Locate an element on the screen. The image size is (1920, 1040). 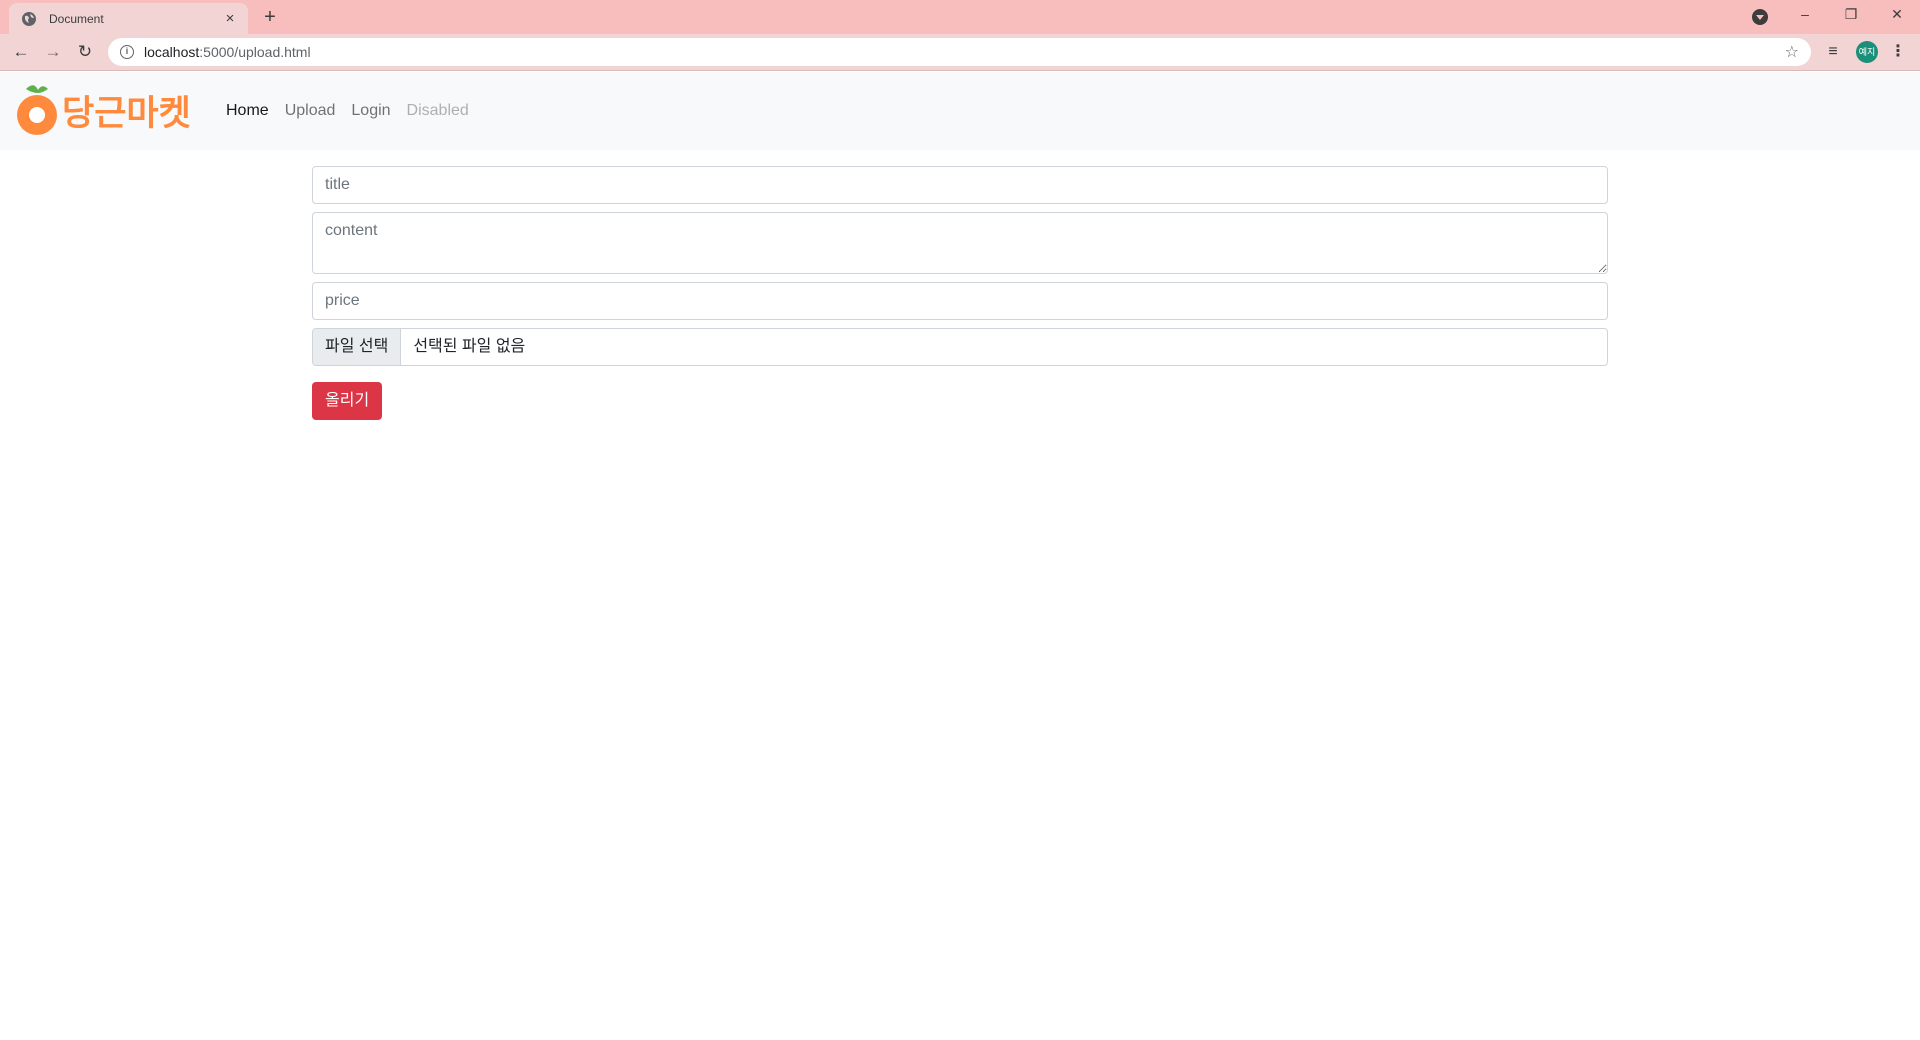
address-bar: i localhost:5000/upload.html ☆ is located at coordinates (959, 52).